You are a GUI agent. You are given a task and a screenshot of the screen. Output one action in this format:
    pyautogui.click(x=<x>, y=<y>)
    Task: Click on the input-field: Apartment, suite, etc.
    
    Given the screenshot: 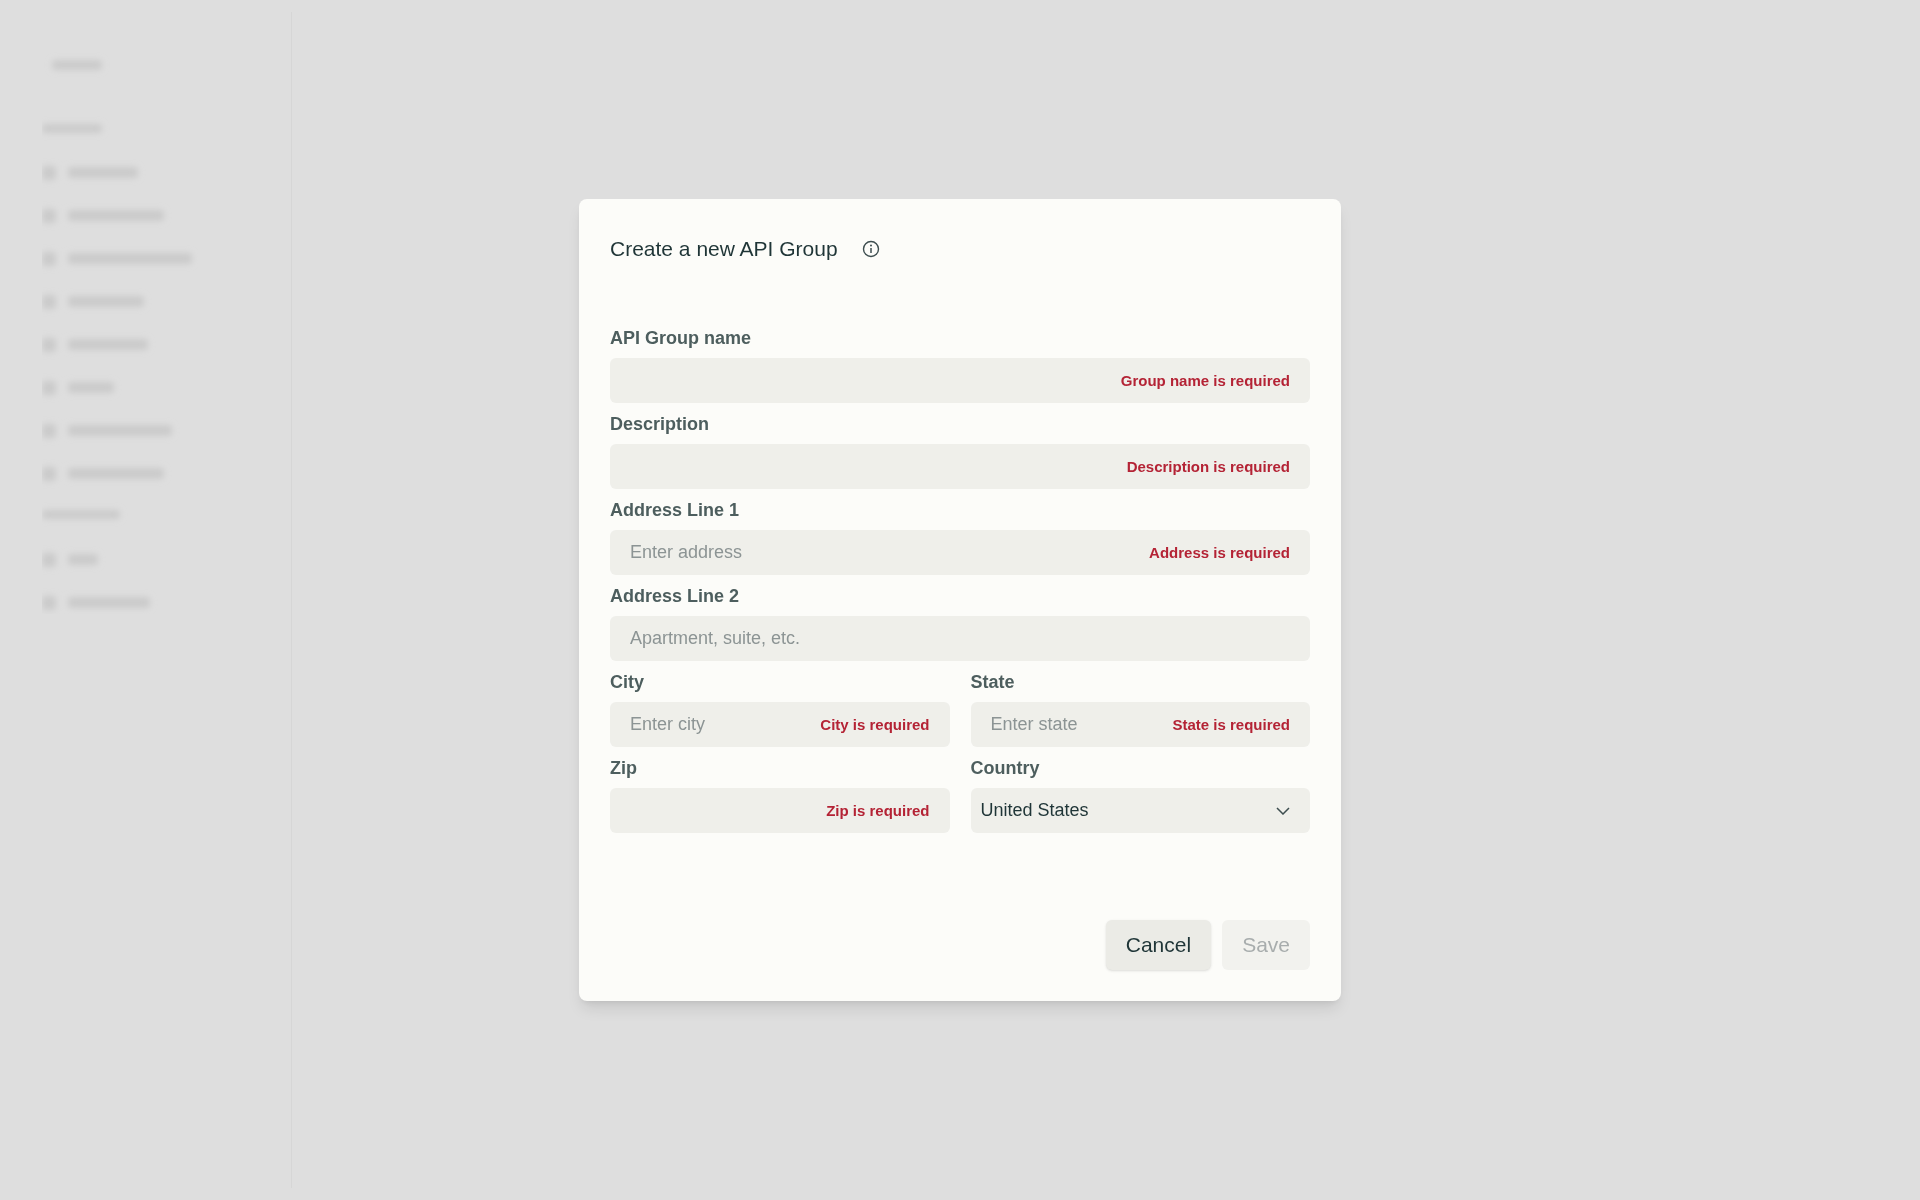 What is the action you would take?
    pyautogui.click(x=960, y=638)
    